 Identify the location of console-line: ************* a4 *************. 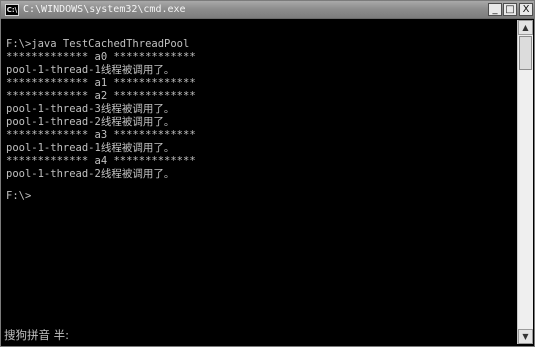
(101, 161).